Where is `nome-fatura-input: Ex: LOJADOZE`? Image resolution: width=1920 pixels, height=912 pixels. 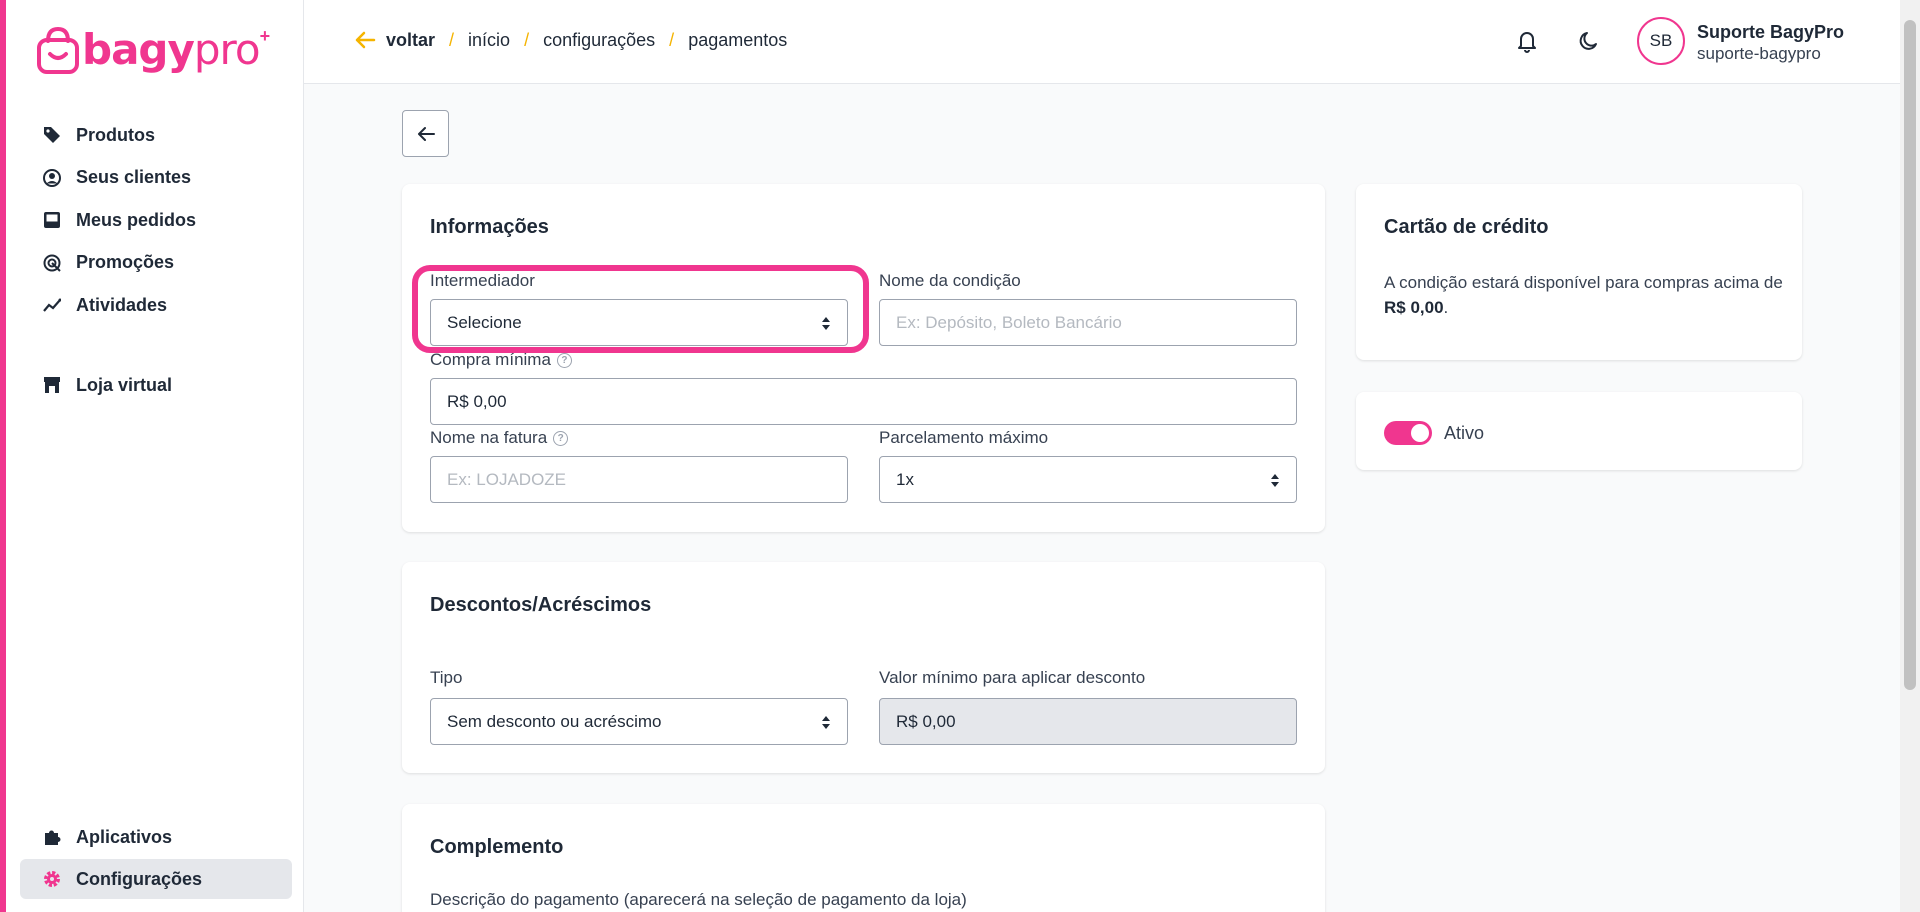
nome-fatura-input: Ex: LOJADOZE is located at coordinates (639, 479).